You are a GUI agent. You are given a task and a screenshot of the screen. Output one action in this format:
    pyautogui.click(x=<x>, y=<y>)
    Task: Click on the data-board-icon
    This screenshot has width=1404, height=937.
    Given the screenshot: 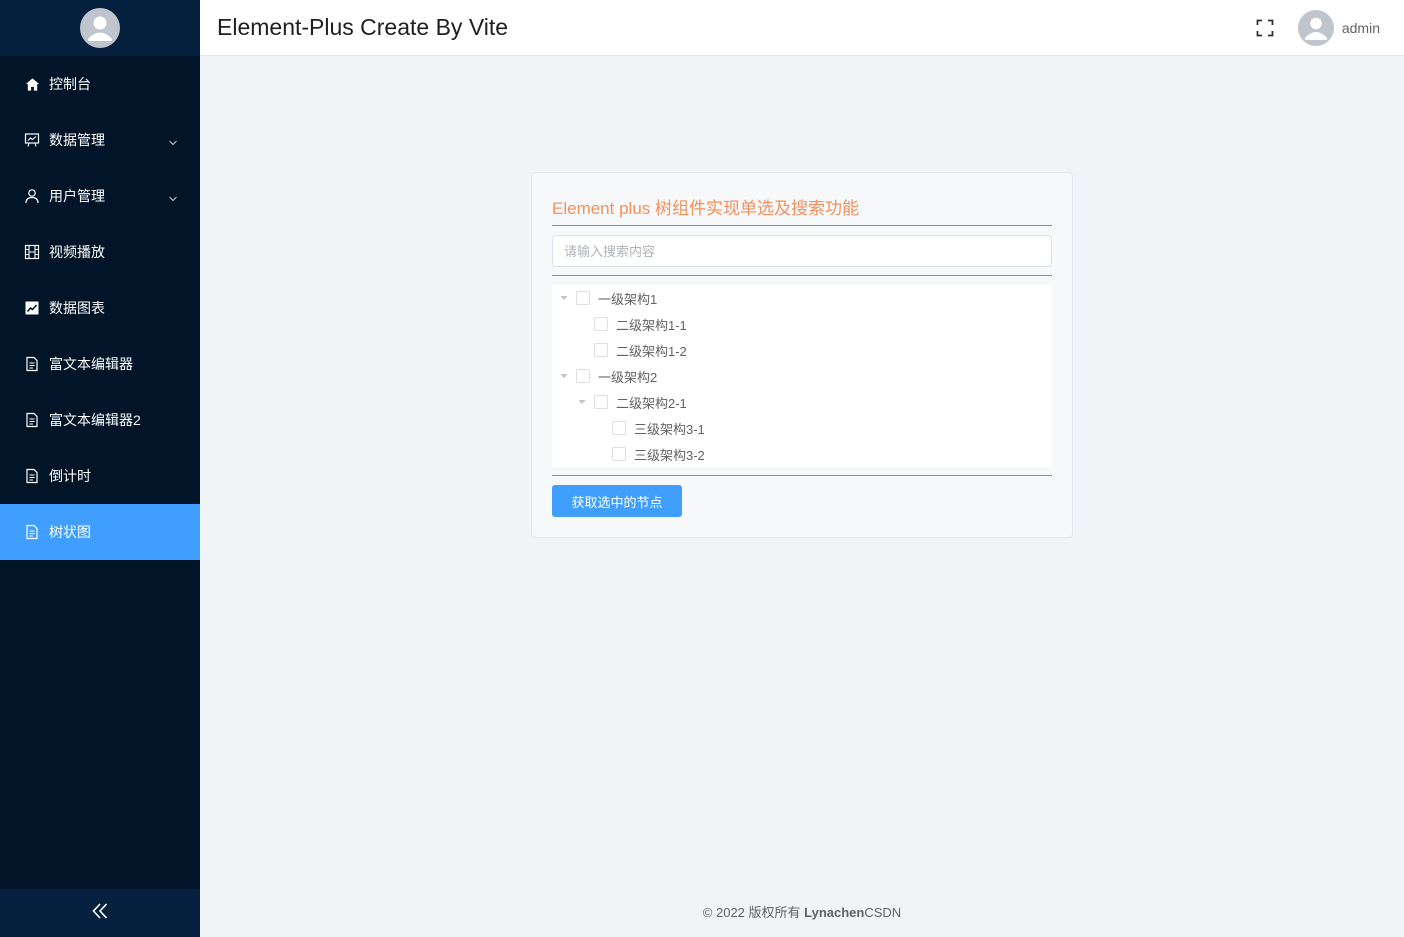 What is the action you would take?
    pyautogui.click(x=32, y=140)
    